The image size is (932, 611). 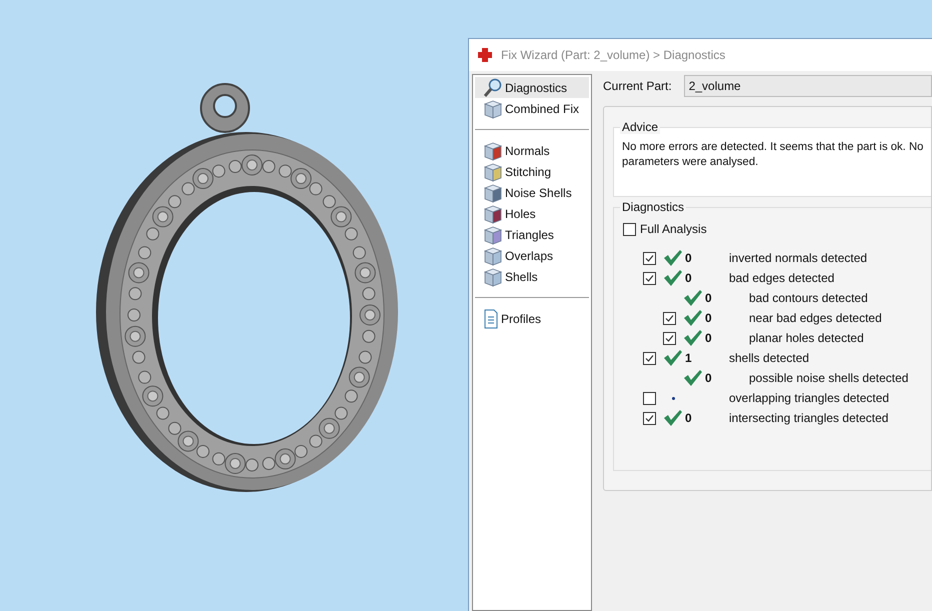 I want to click on window-title: Fix Wizard (Part: 2_volume) > Diagnostics, so click(x=613, y=55).